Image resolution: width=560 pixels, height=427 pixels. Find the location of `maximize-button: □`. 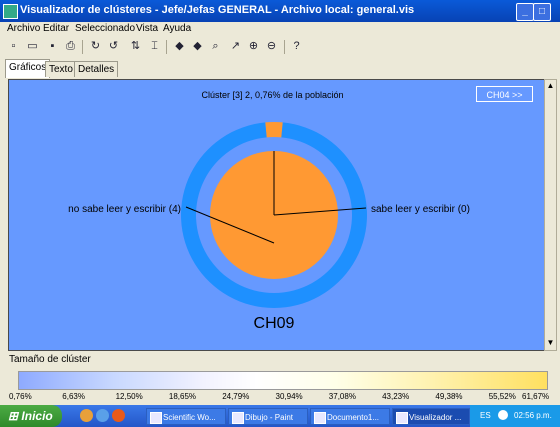

maximize-button: □ is located at coordinates (542, 12).